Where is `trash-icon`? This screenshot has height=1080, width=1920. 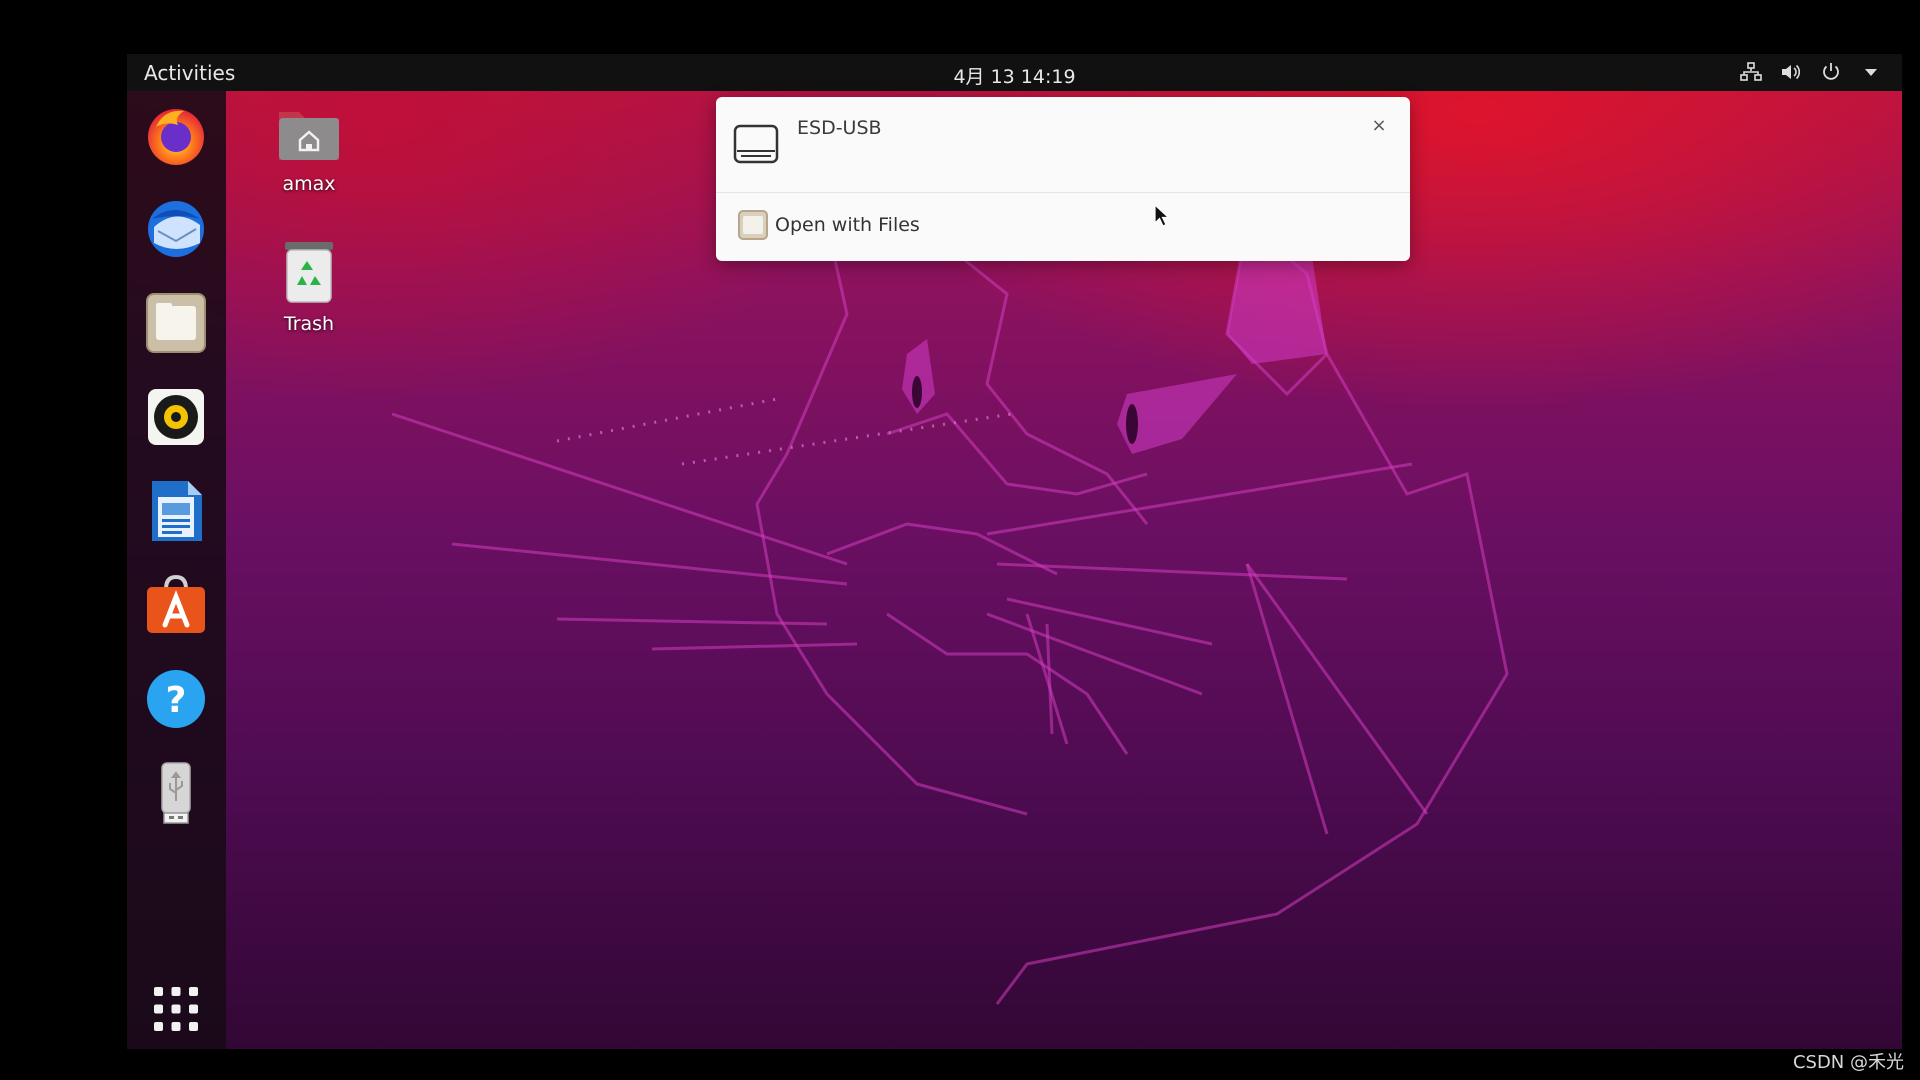
trash-icon is located at coordinates (309, 272).